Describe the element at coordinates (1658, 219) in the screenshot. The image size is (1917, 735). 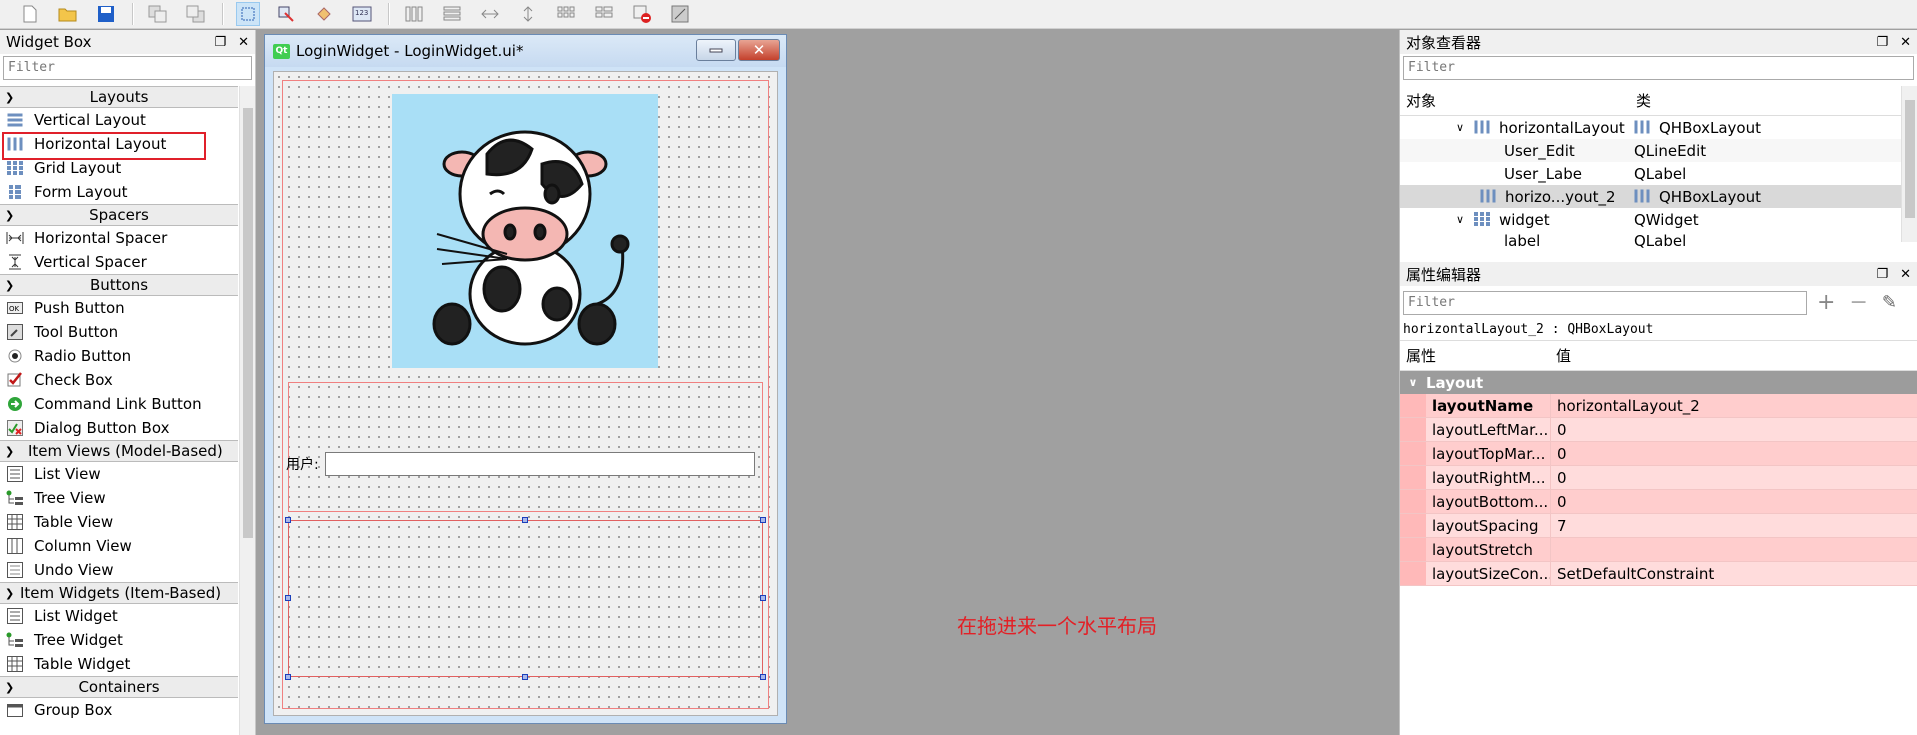
I see `tree-row: ∨ widget QWidget` at that location.